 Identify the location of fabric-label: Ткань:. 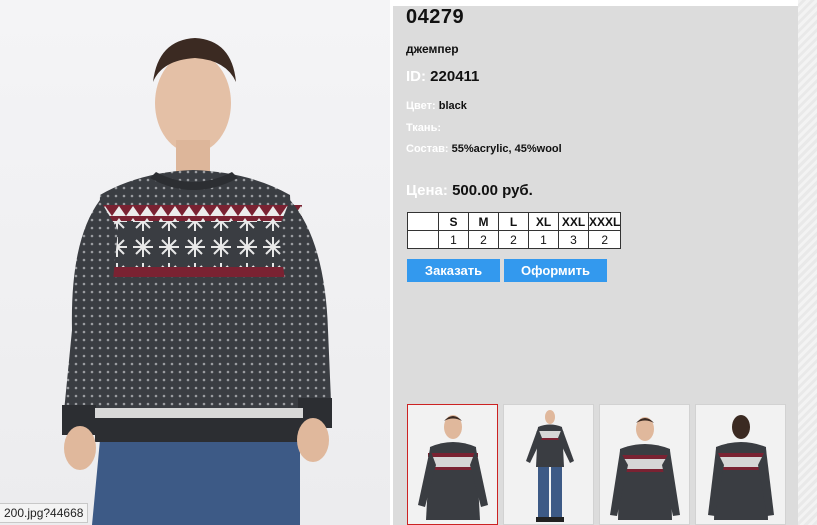
(423, 128).